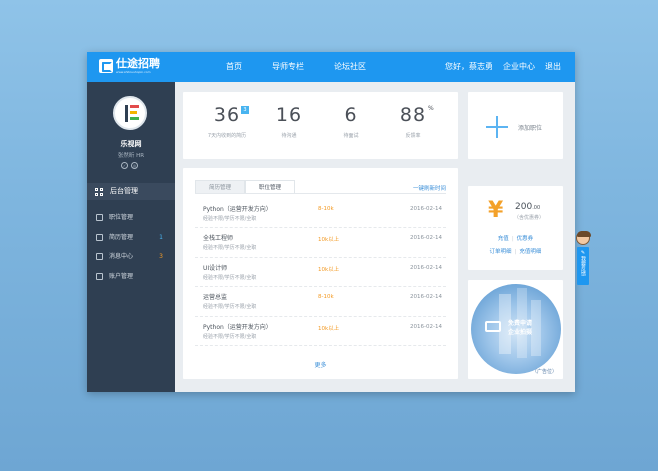  Describe the element at coordinates (220, 187) in the screenshot. I see `tab-resume-management: 简历管理` at that location.